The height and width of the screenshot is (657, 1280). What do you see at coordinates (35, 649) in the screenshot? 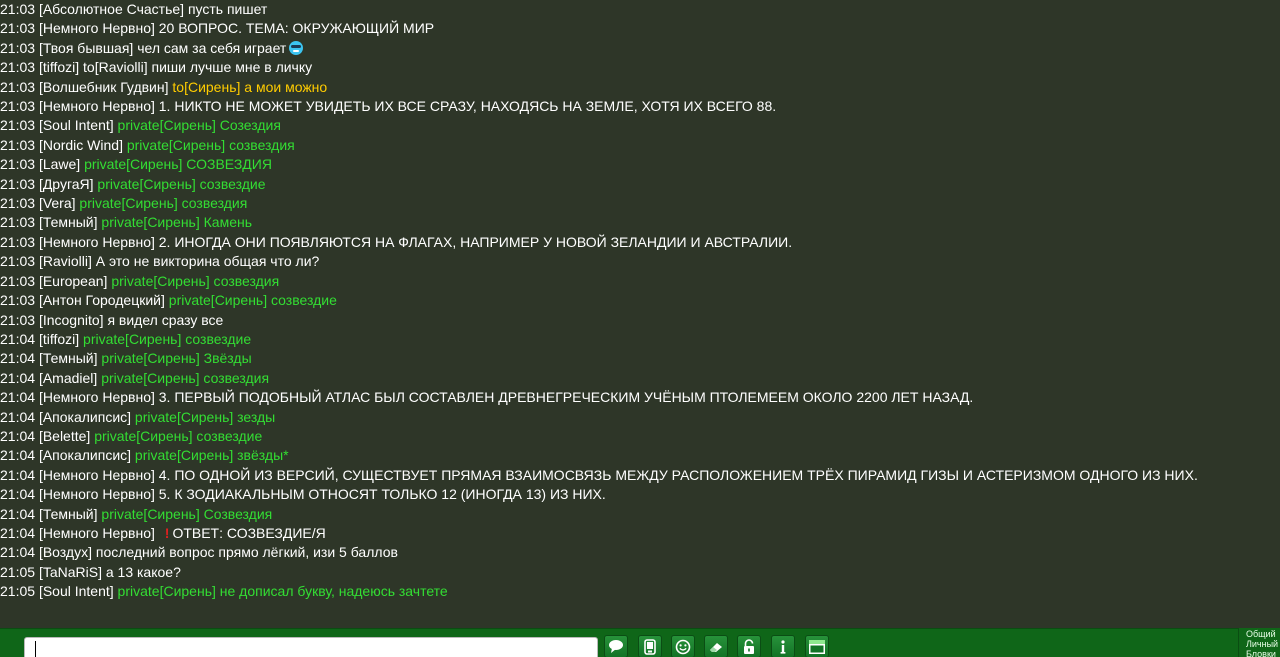
I see `text-caret` at bounding box center [35, 649].